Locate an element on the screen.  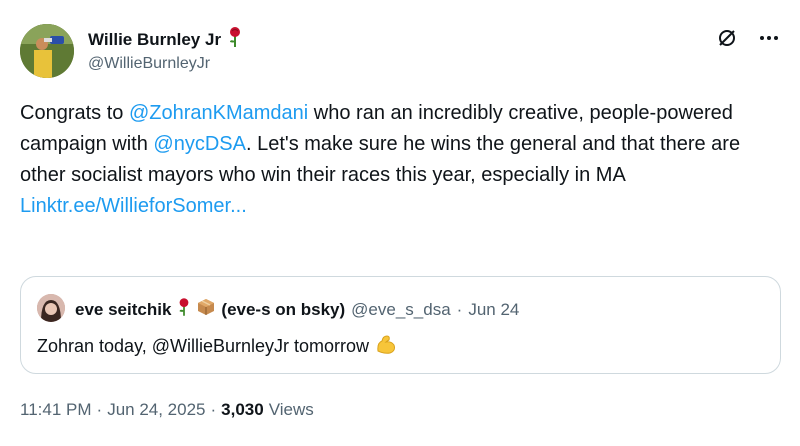
tweet-time: 11:41 PM is located at coordinates (56, 410).